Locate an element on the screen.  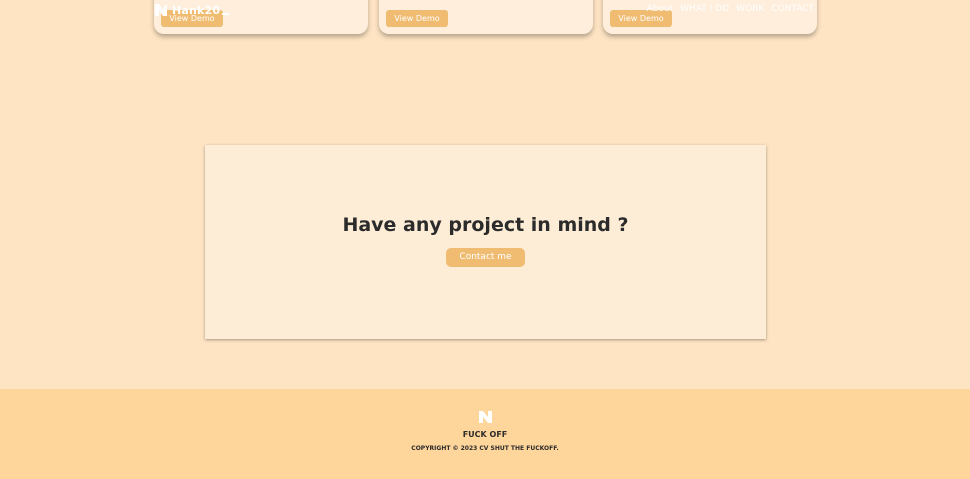
footer-name: FUCK OFF is located at coordinates (485, 434).